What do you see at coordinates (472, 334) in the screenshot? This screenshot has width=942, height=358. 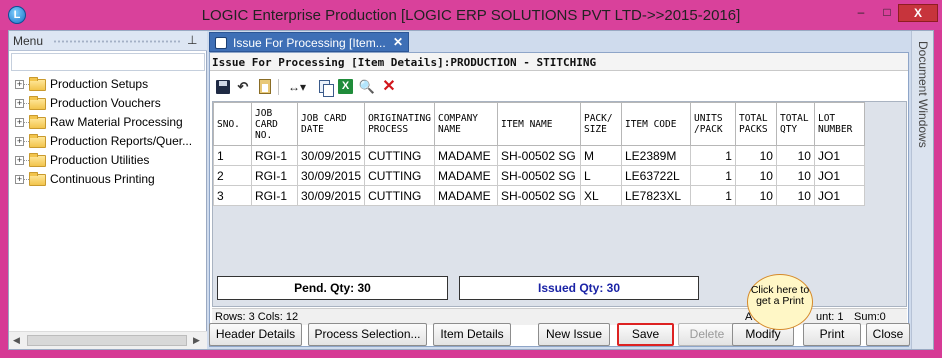 I see `item-details-button: Item Details` at bounding box center [472, 334].